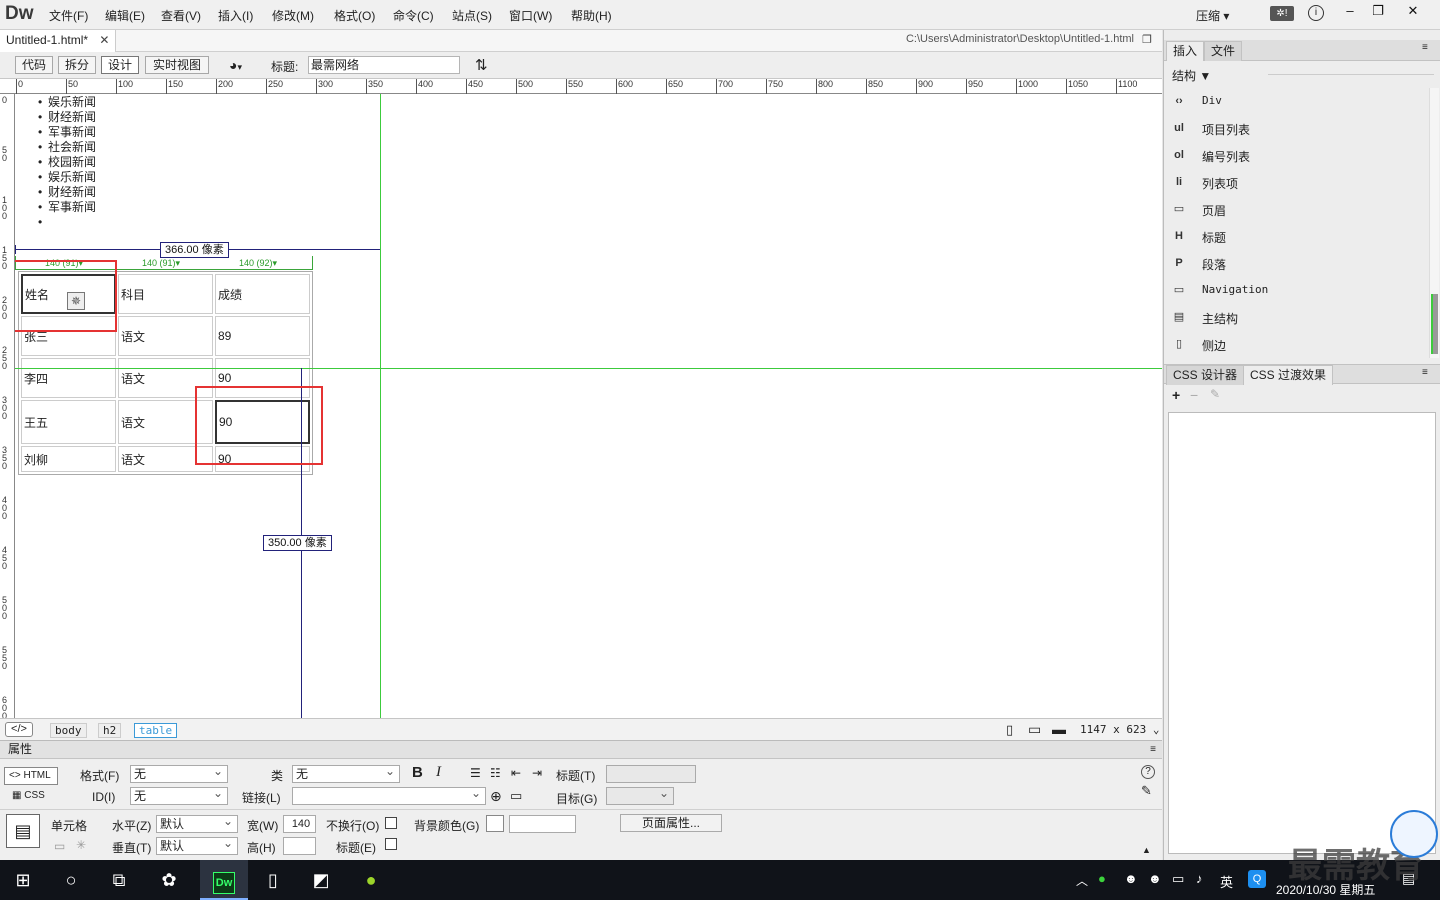 The width and height of the screenshot is (1440, 900). I want to click on table-cell: 刘柳, so click(68, 459).